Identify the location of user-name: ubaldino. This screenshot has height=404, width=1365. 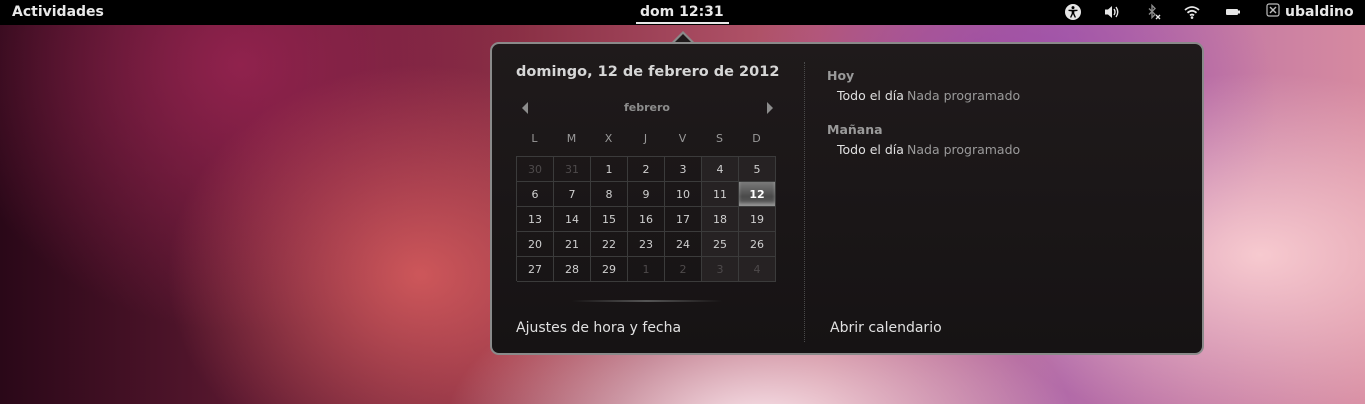
(1319, 12).